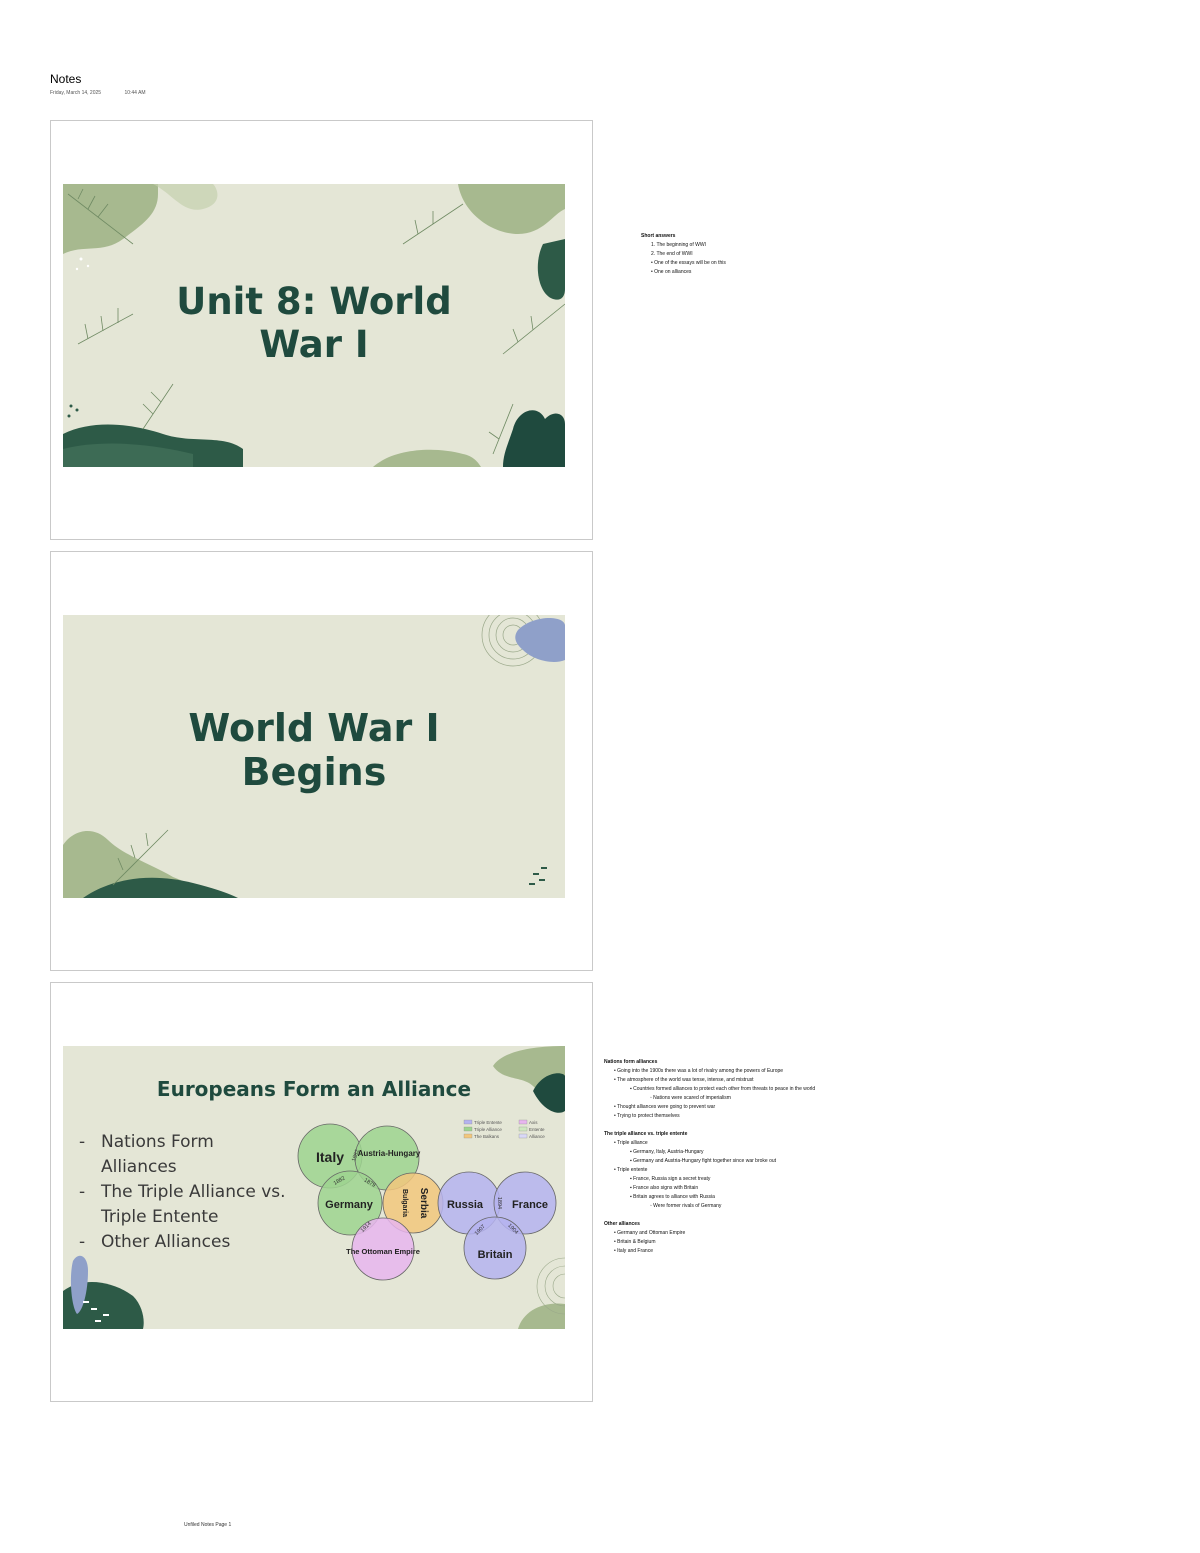 Image resolution: width=1200 pixels, height=1553 pixels. What do you see at coordinates (314, 771) in the screenshot?
I see `slide-2-title-line-2: Begins` at bounding box center [314, 771].